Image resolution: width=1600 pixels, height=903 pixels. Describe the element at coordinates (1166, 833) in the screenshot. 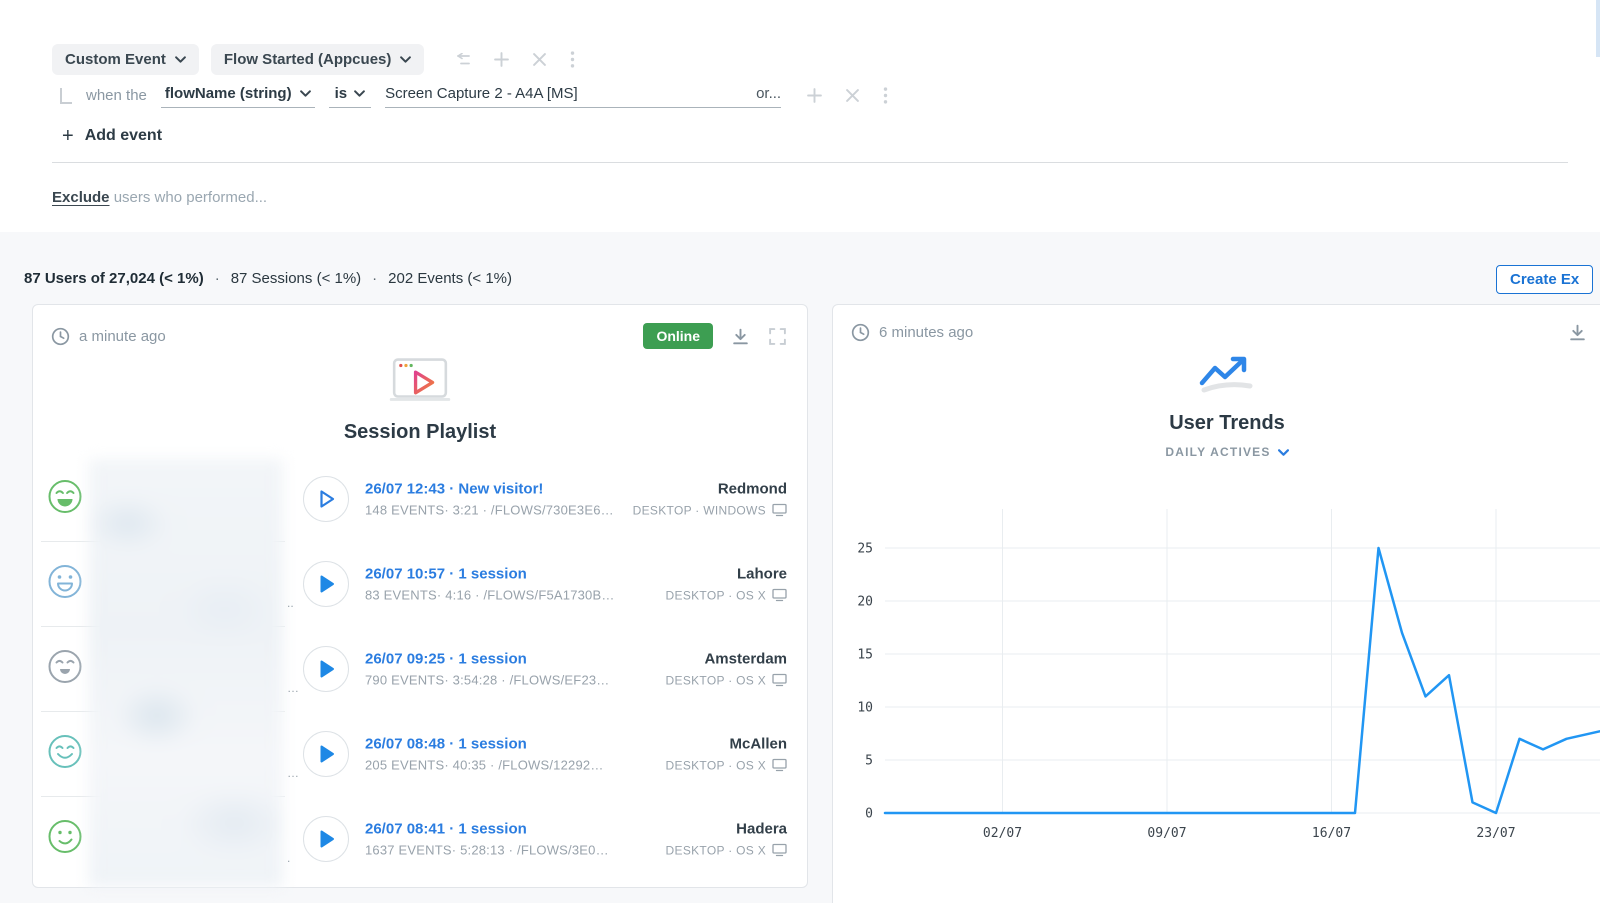

I see `x-tick-label: 09/07` at that location.